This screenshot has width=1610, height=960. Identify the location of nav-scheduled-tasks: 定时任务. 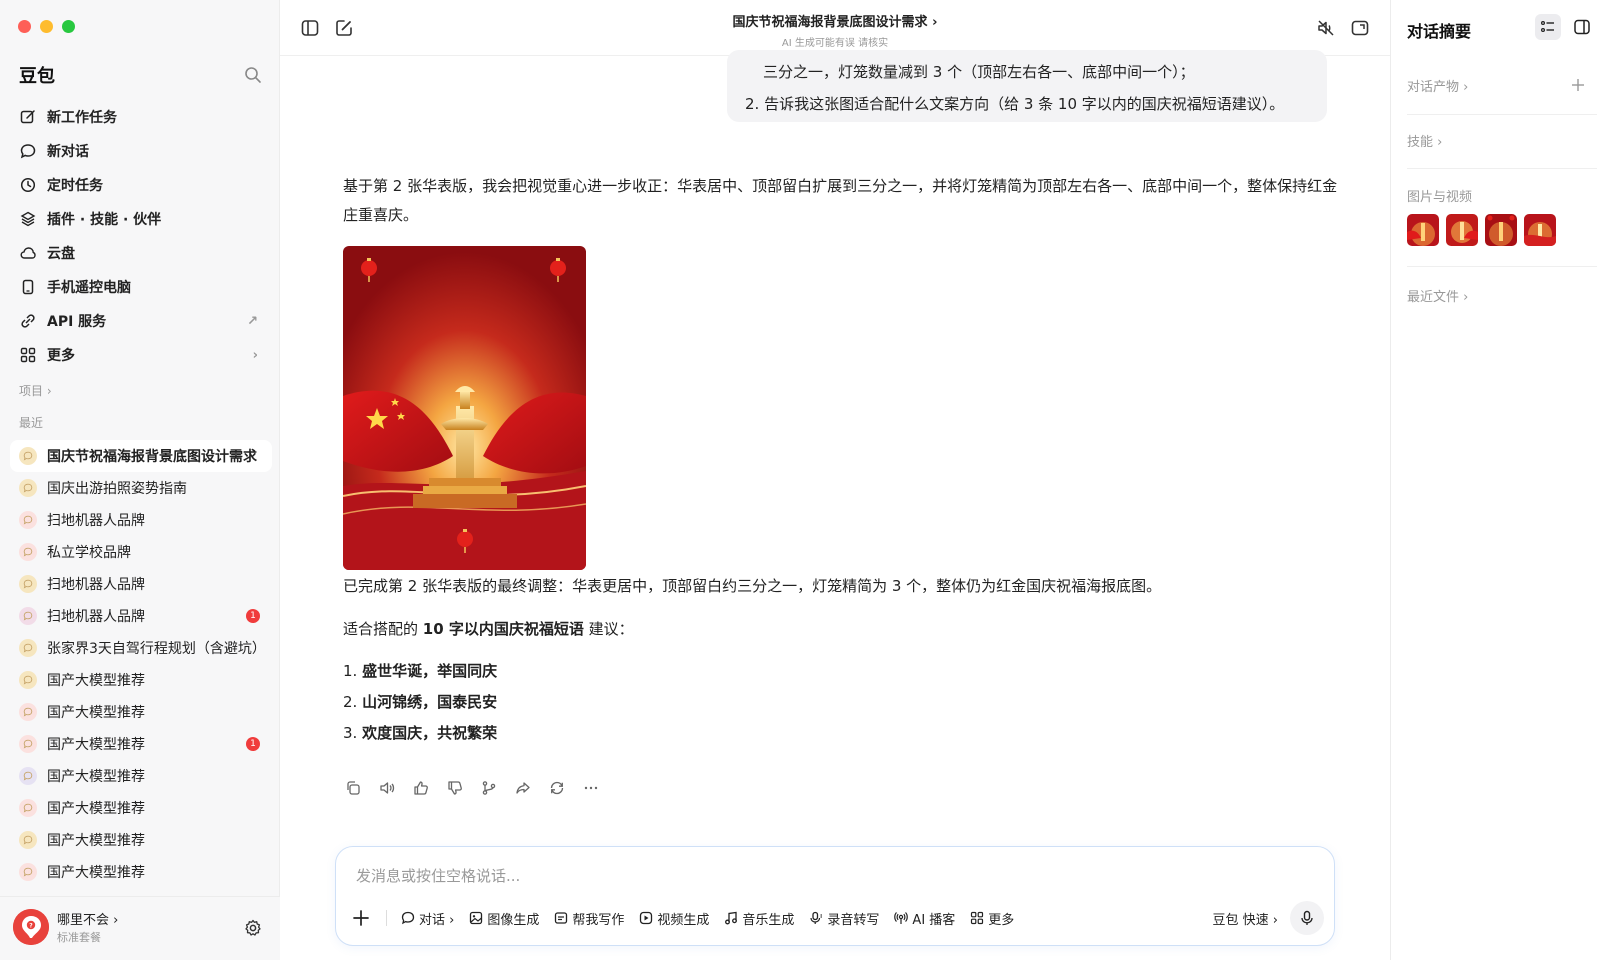
(140, 185).